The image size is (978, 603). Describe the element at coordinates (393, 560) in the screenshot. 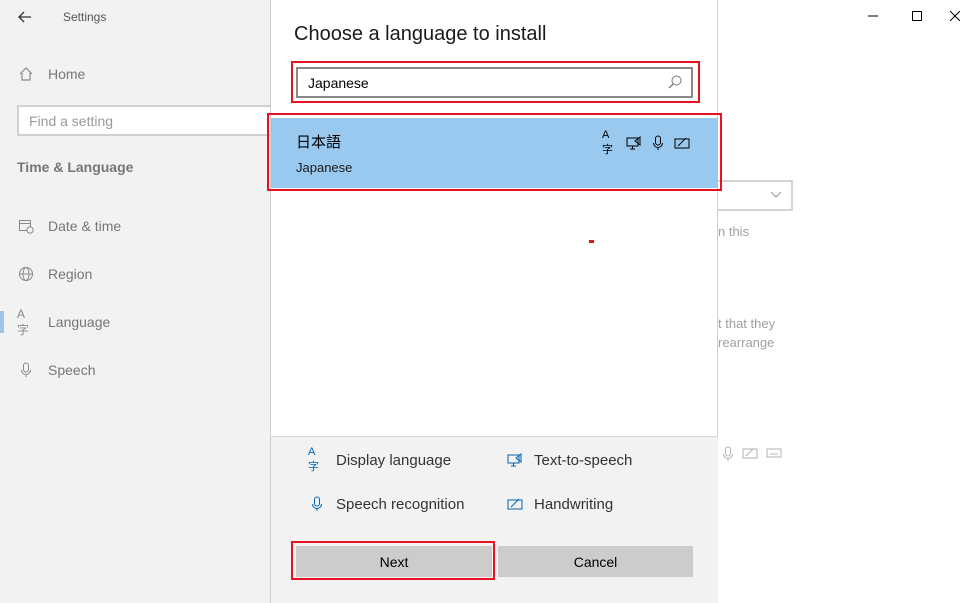

I see `next-highlight-box` at that location.